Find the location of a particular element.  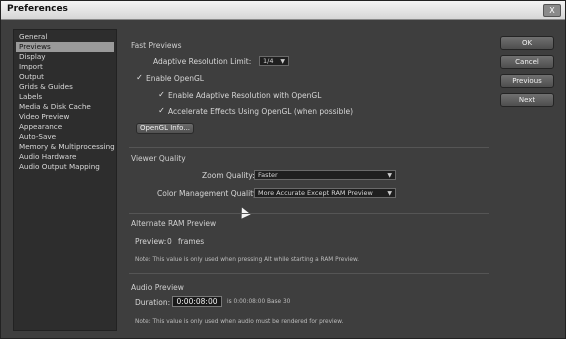

color-management-select: More Accurate Except RAM Preview ▼ is located at coordinates (325, 193).